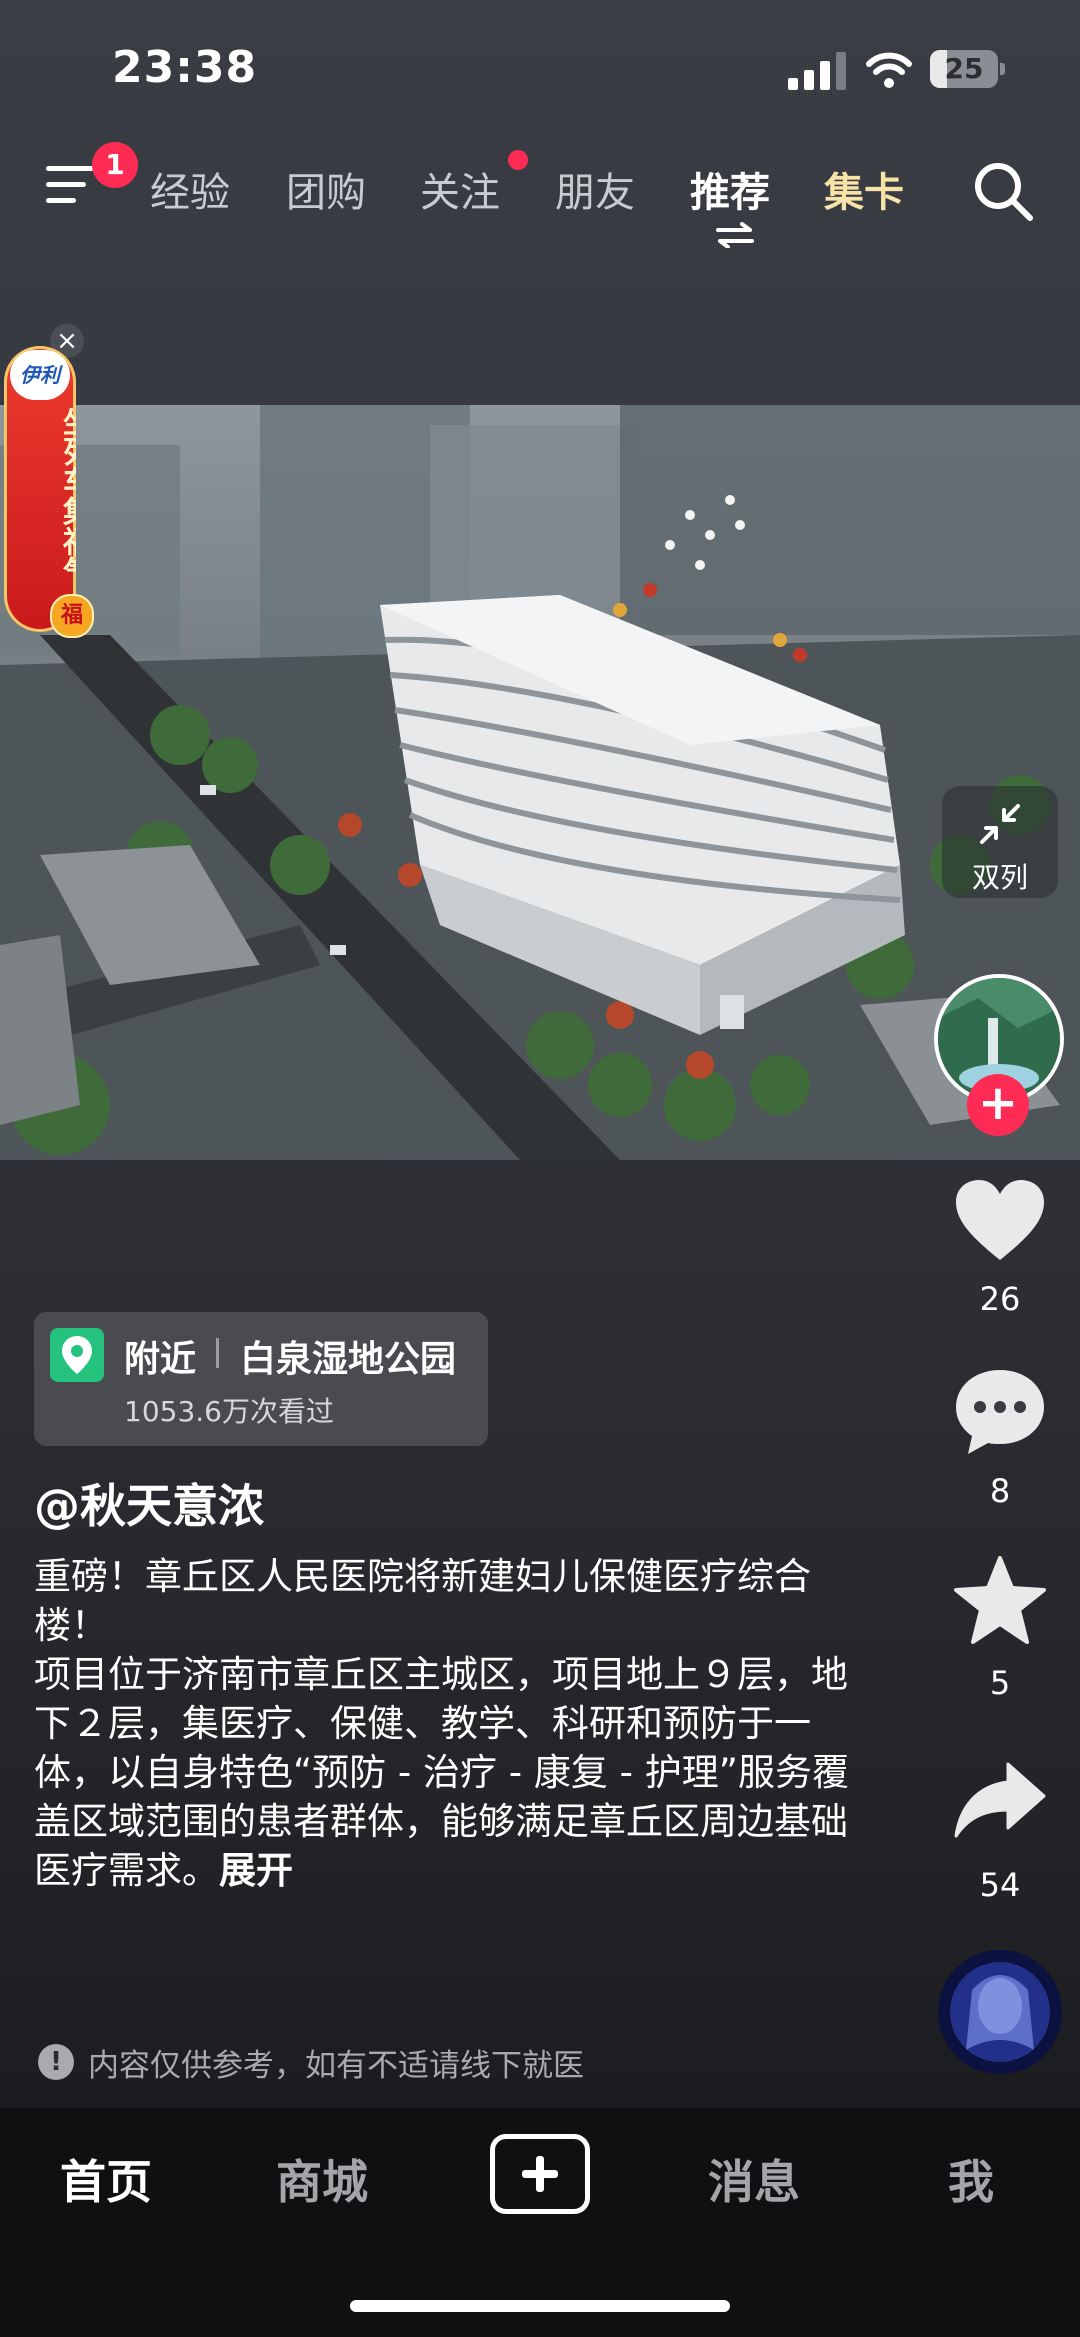  Describe the element at coordinates (1000, 1222) in the screenshot. I see `heart-icon` at that location.